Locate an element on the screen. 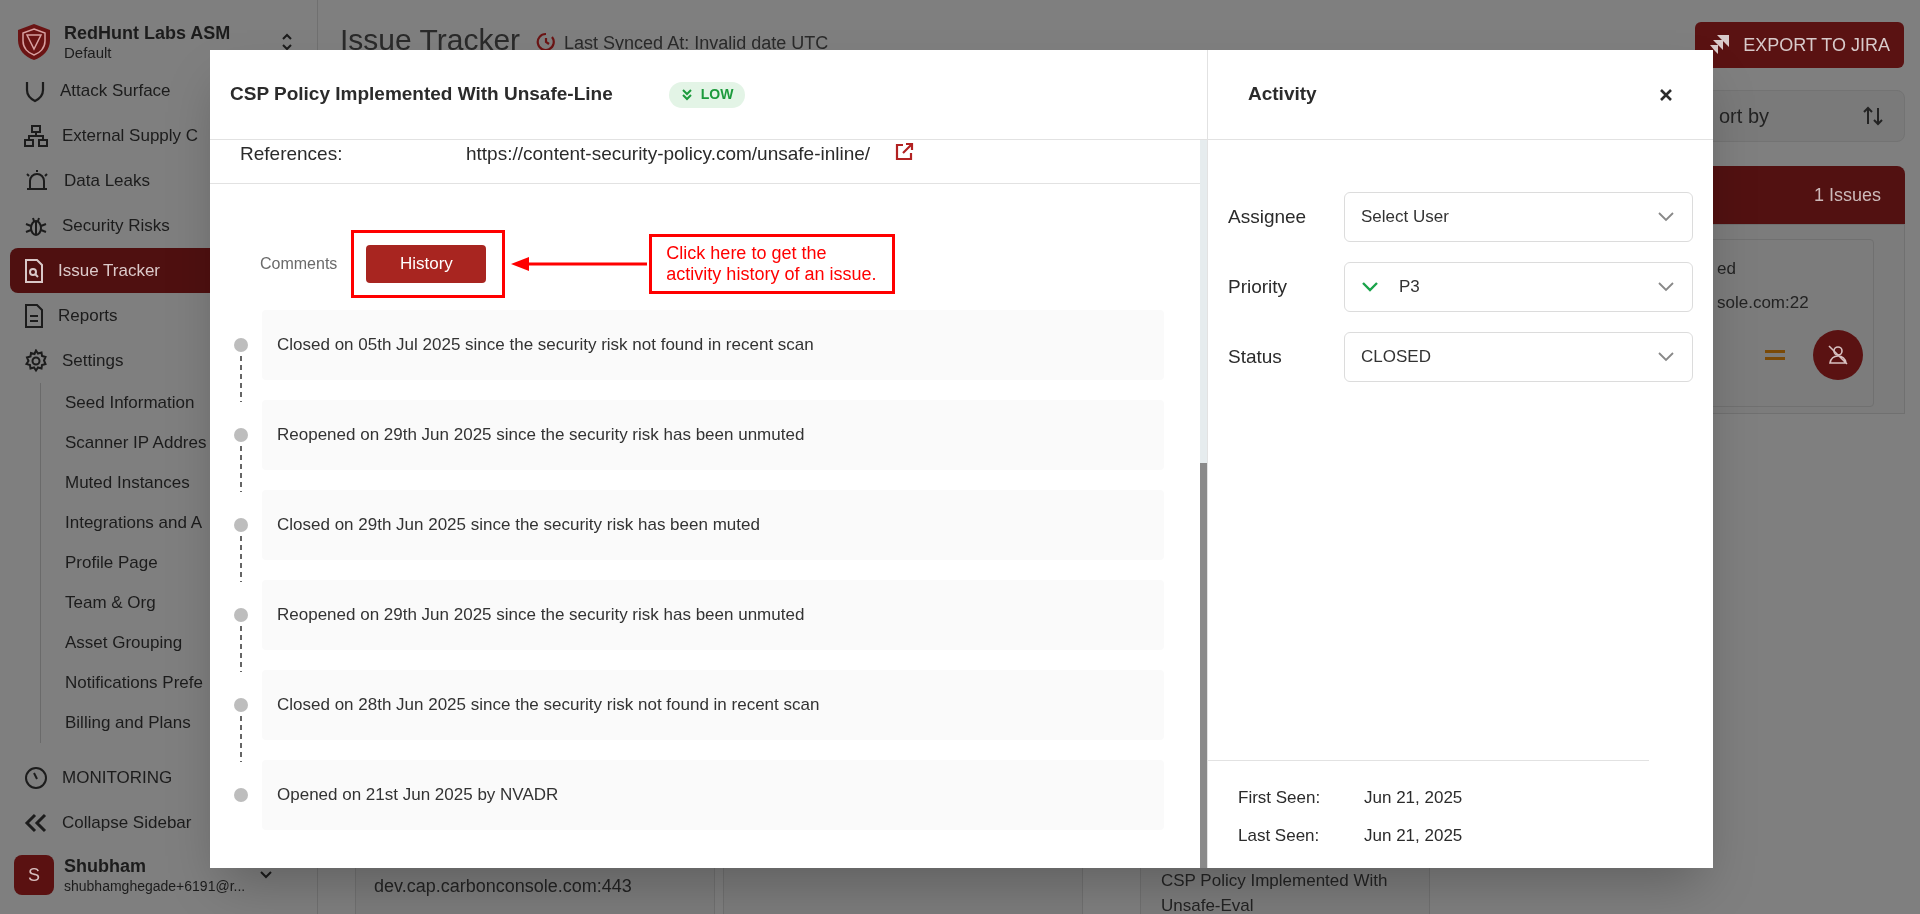  unassigned-user-icon is located at coordinates (1838, 355).